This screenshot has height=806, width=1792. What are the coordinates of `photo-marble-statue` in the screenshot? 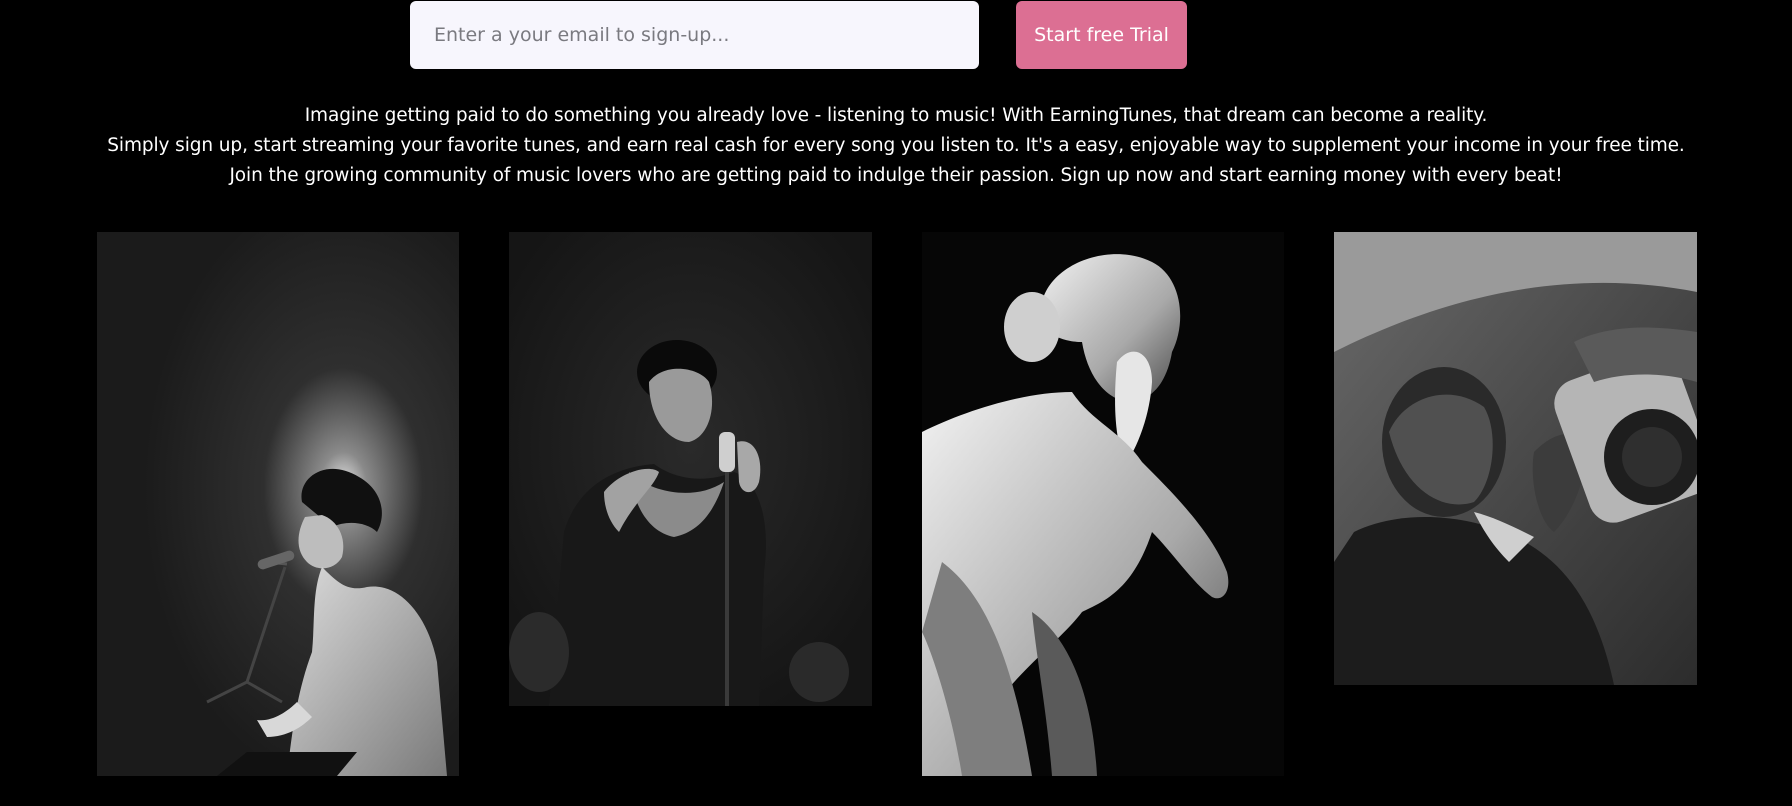 It's located at (1103, 504).